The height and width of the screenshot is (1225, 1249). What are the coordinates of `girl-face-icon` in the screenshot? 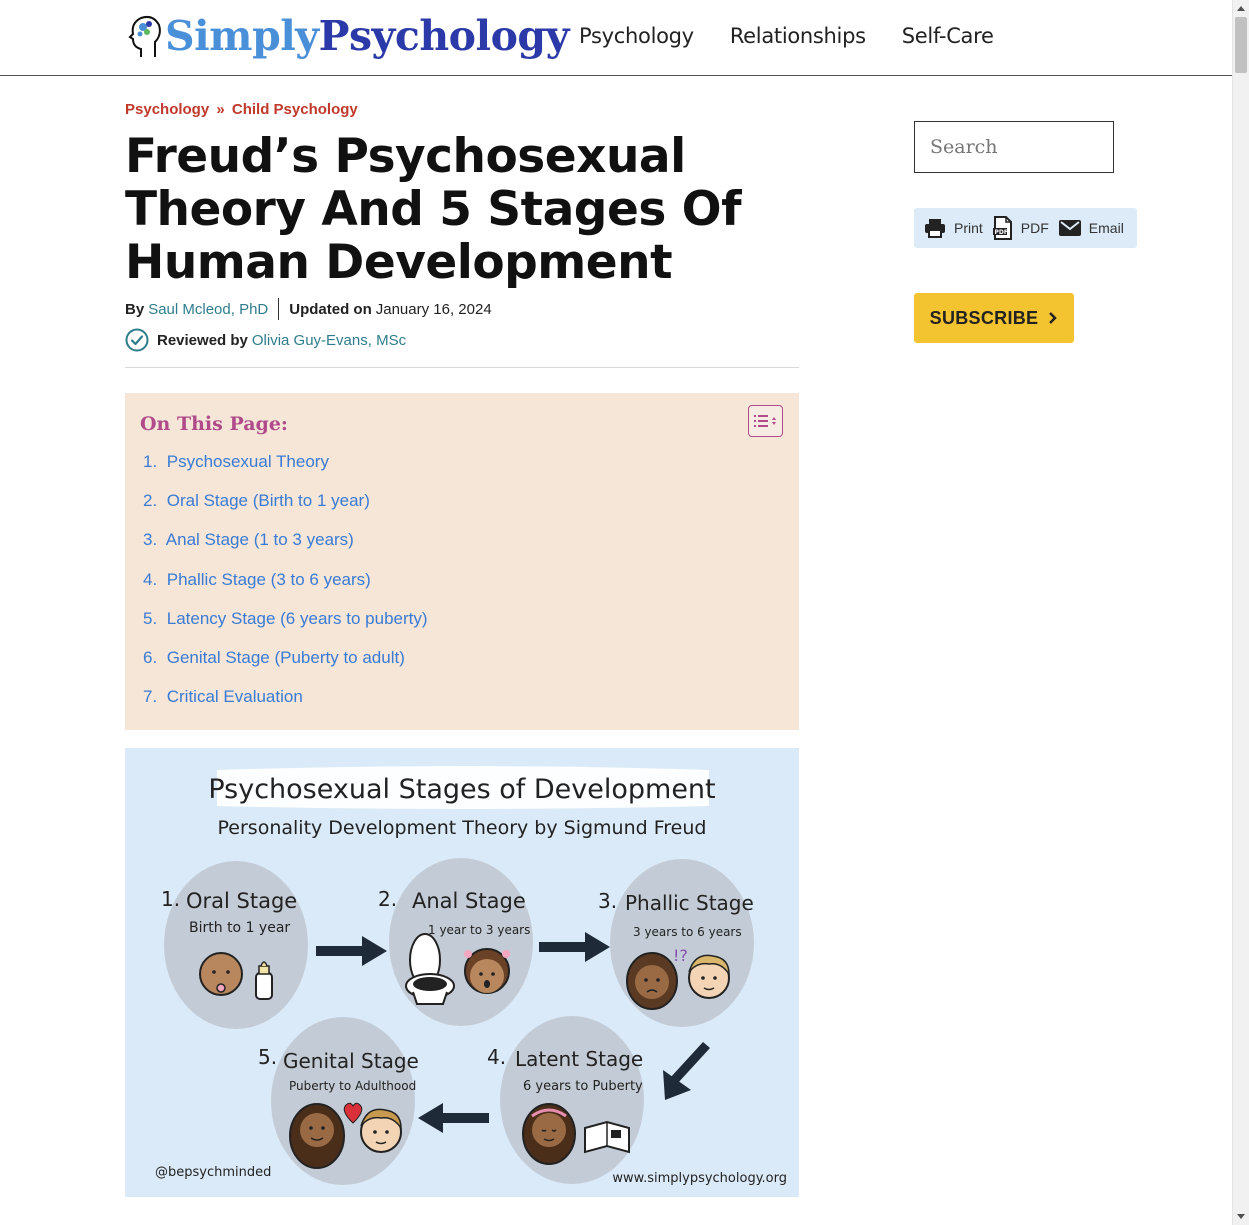 It's located at (652, 981).